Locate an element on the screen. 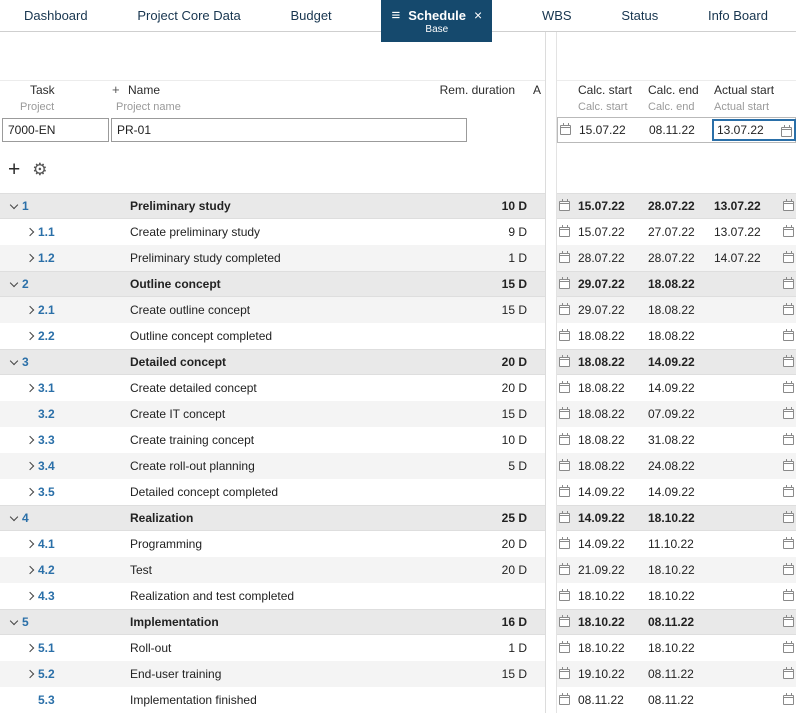 This screenshot has height=725, width=796. task-name: Realization is located at coordinates (270, 518).